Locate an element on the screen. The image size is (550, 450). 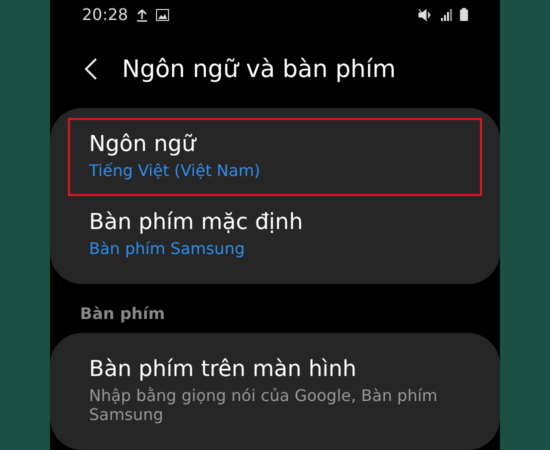
upload-icon is located at coordinates (142, 15).